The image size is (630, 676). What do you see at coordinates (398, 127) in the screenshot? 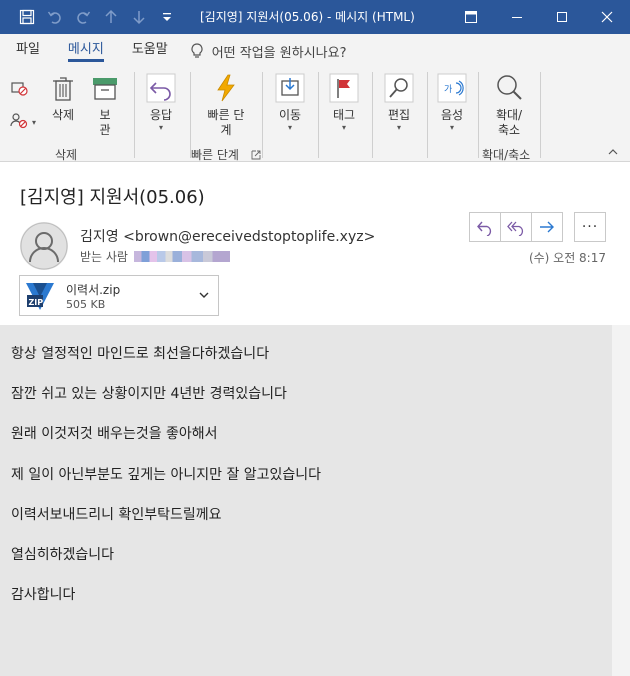
I see `editing-dropdown-icon: ▾` at bounding box center [398, 127].